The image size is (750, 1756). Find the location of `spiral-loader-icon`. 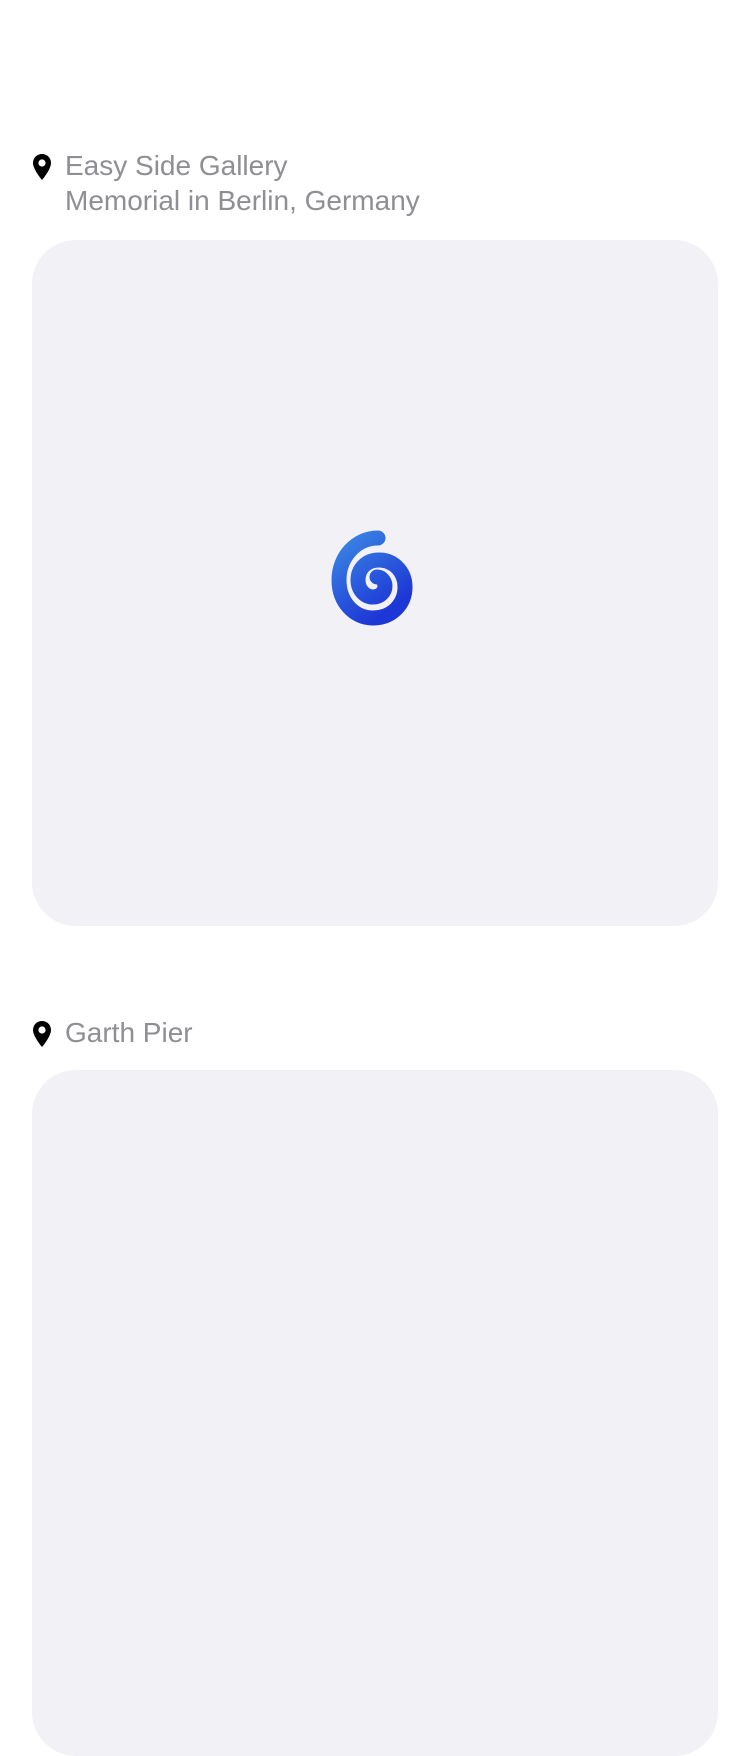

spiral-loader-icon is located at coordinates (372, 578).